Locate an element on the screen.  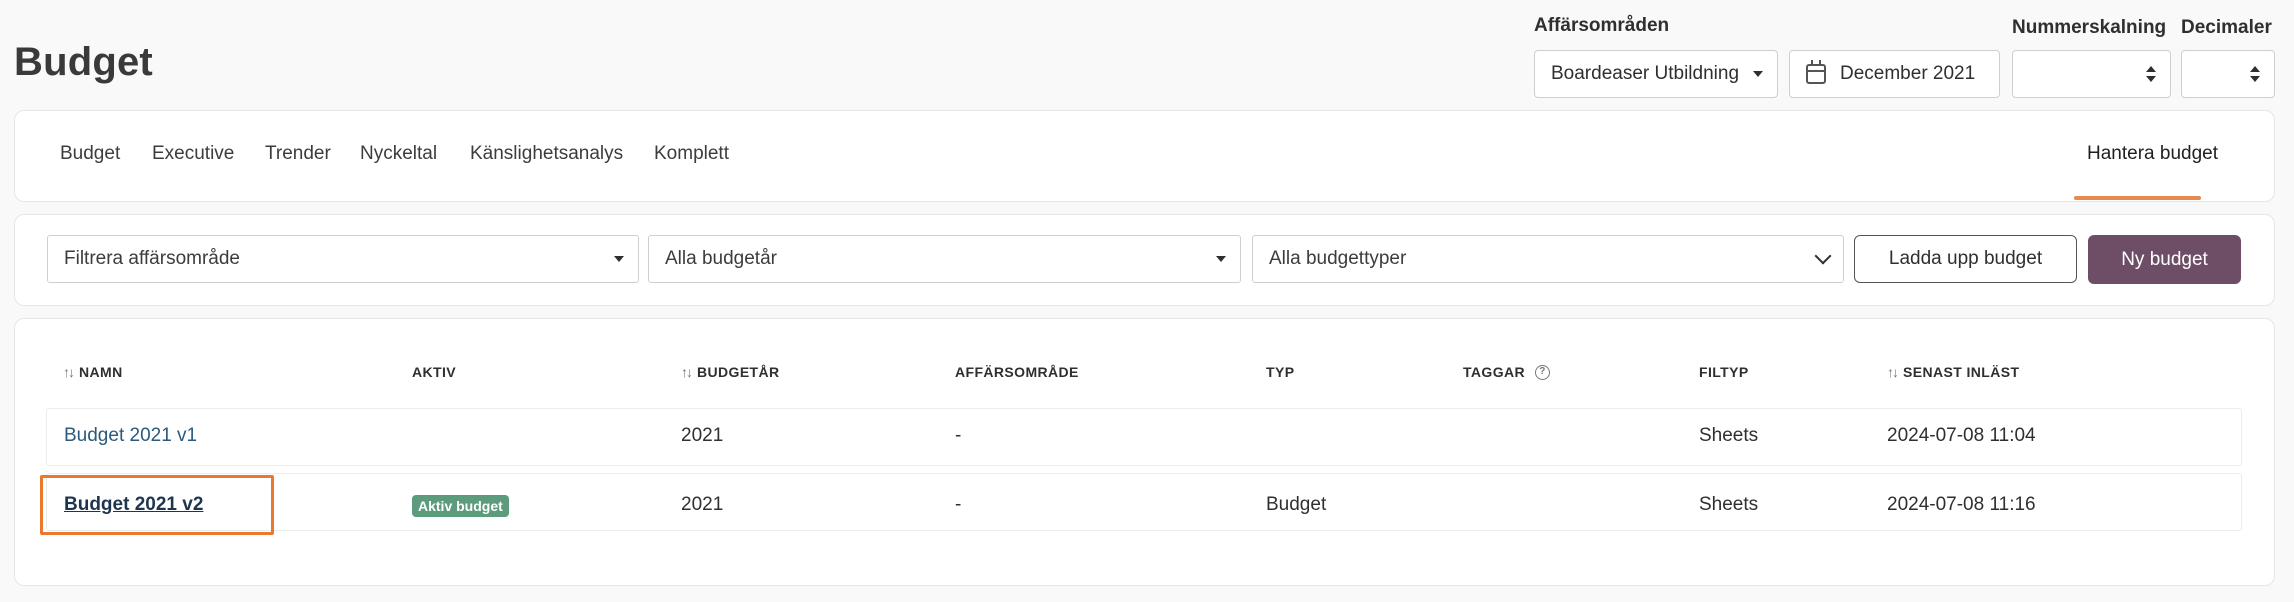
date-picker-value: December 2021 is located at coordinates (1908, 73).